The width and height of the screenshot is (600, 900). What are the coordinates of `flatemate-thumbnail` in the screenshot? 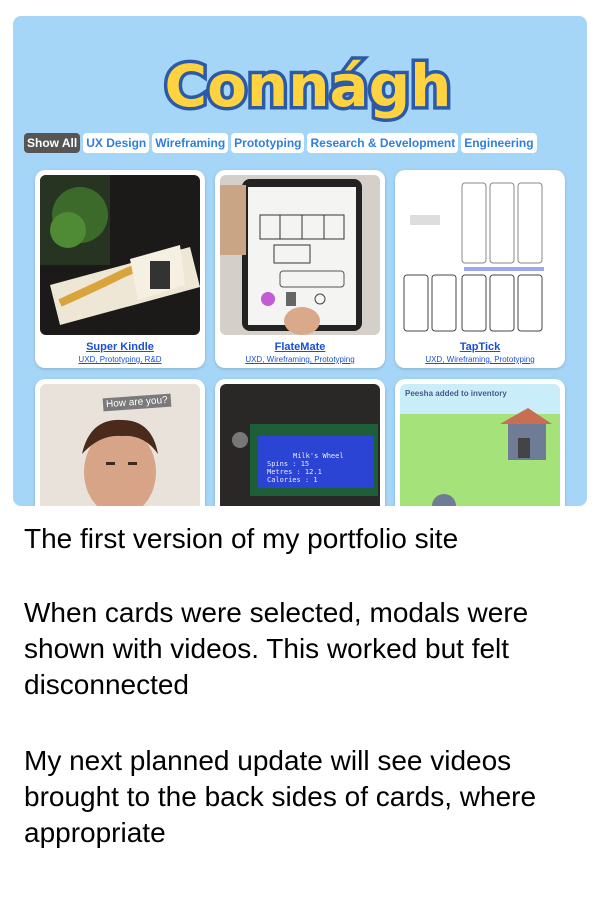 It's located at (300, 255).